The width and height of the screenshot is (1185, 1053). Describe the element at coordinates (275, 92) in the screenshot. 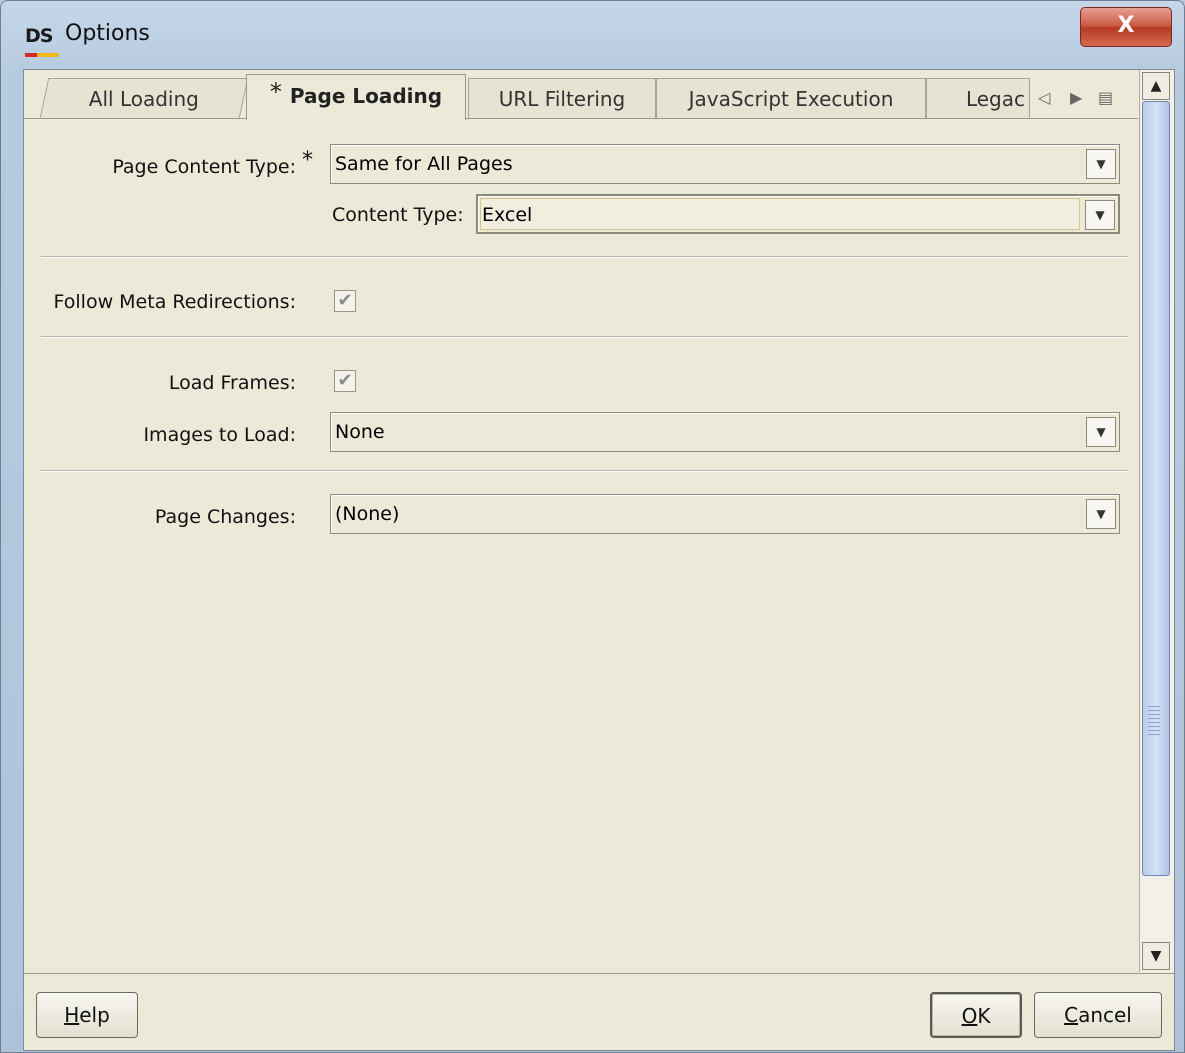

I see `modified-marker: *` at that location.